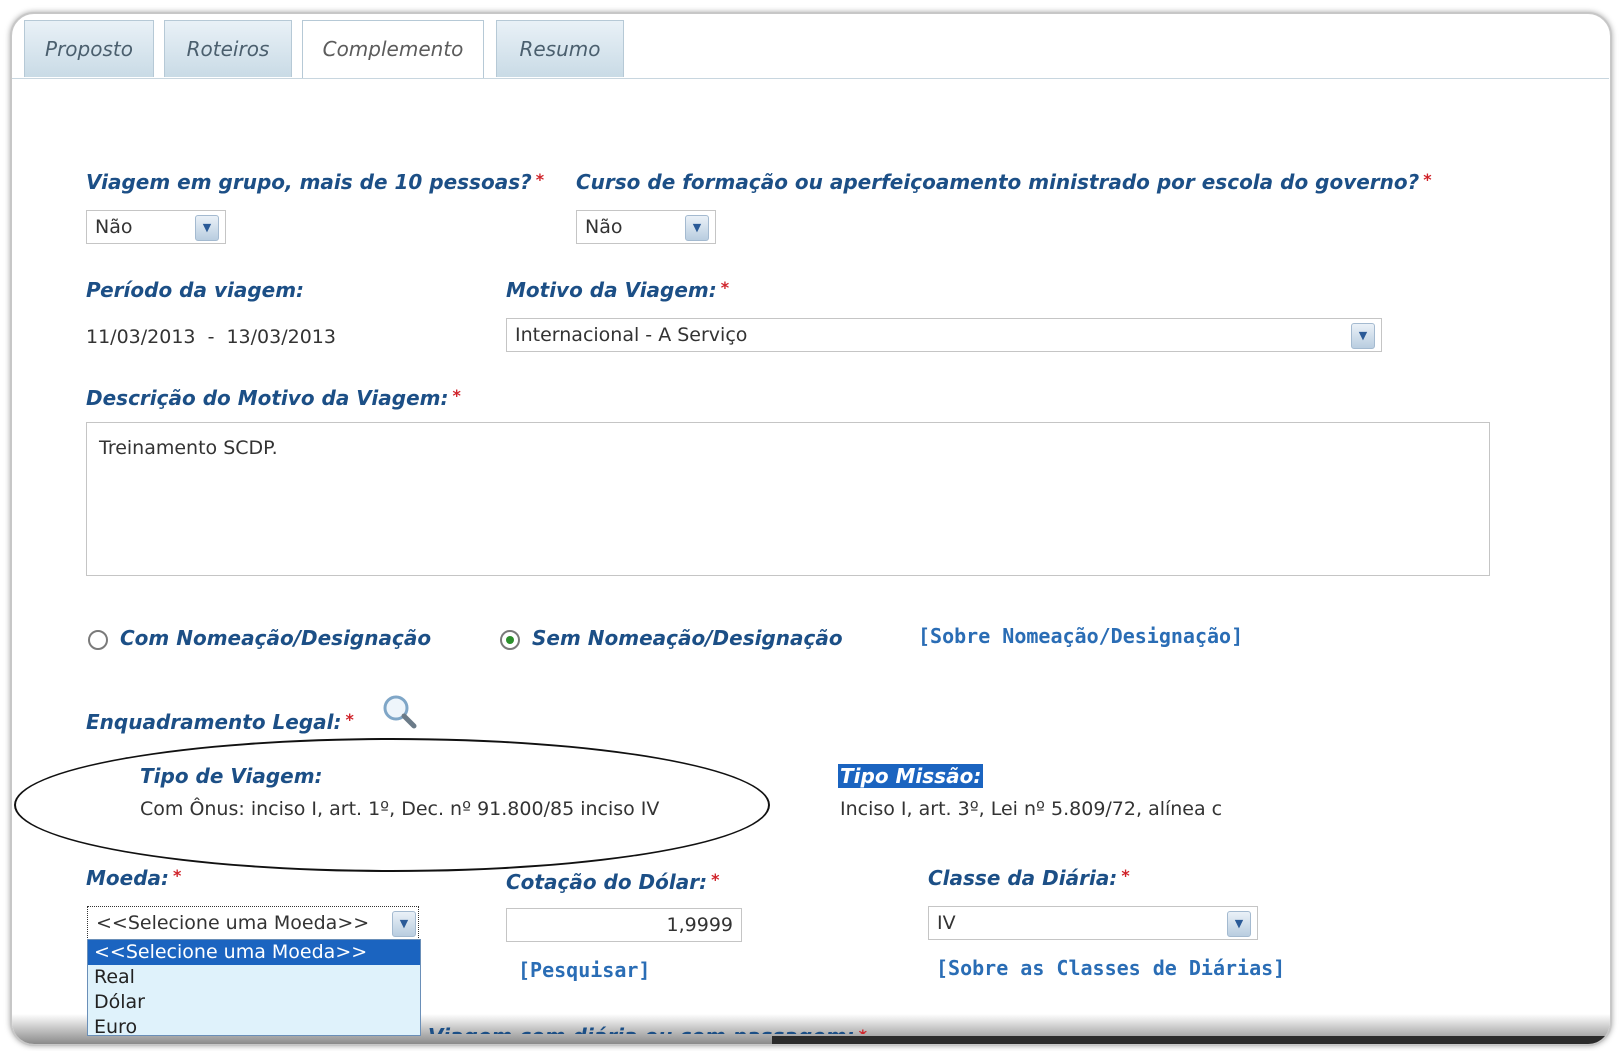  What do you see at coordinates (98, 640) in the screenshot?
I see `radio-com-nomeacao` at bounding box center [98, 640].